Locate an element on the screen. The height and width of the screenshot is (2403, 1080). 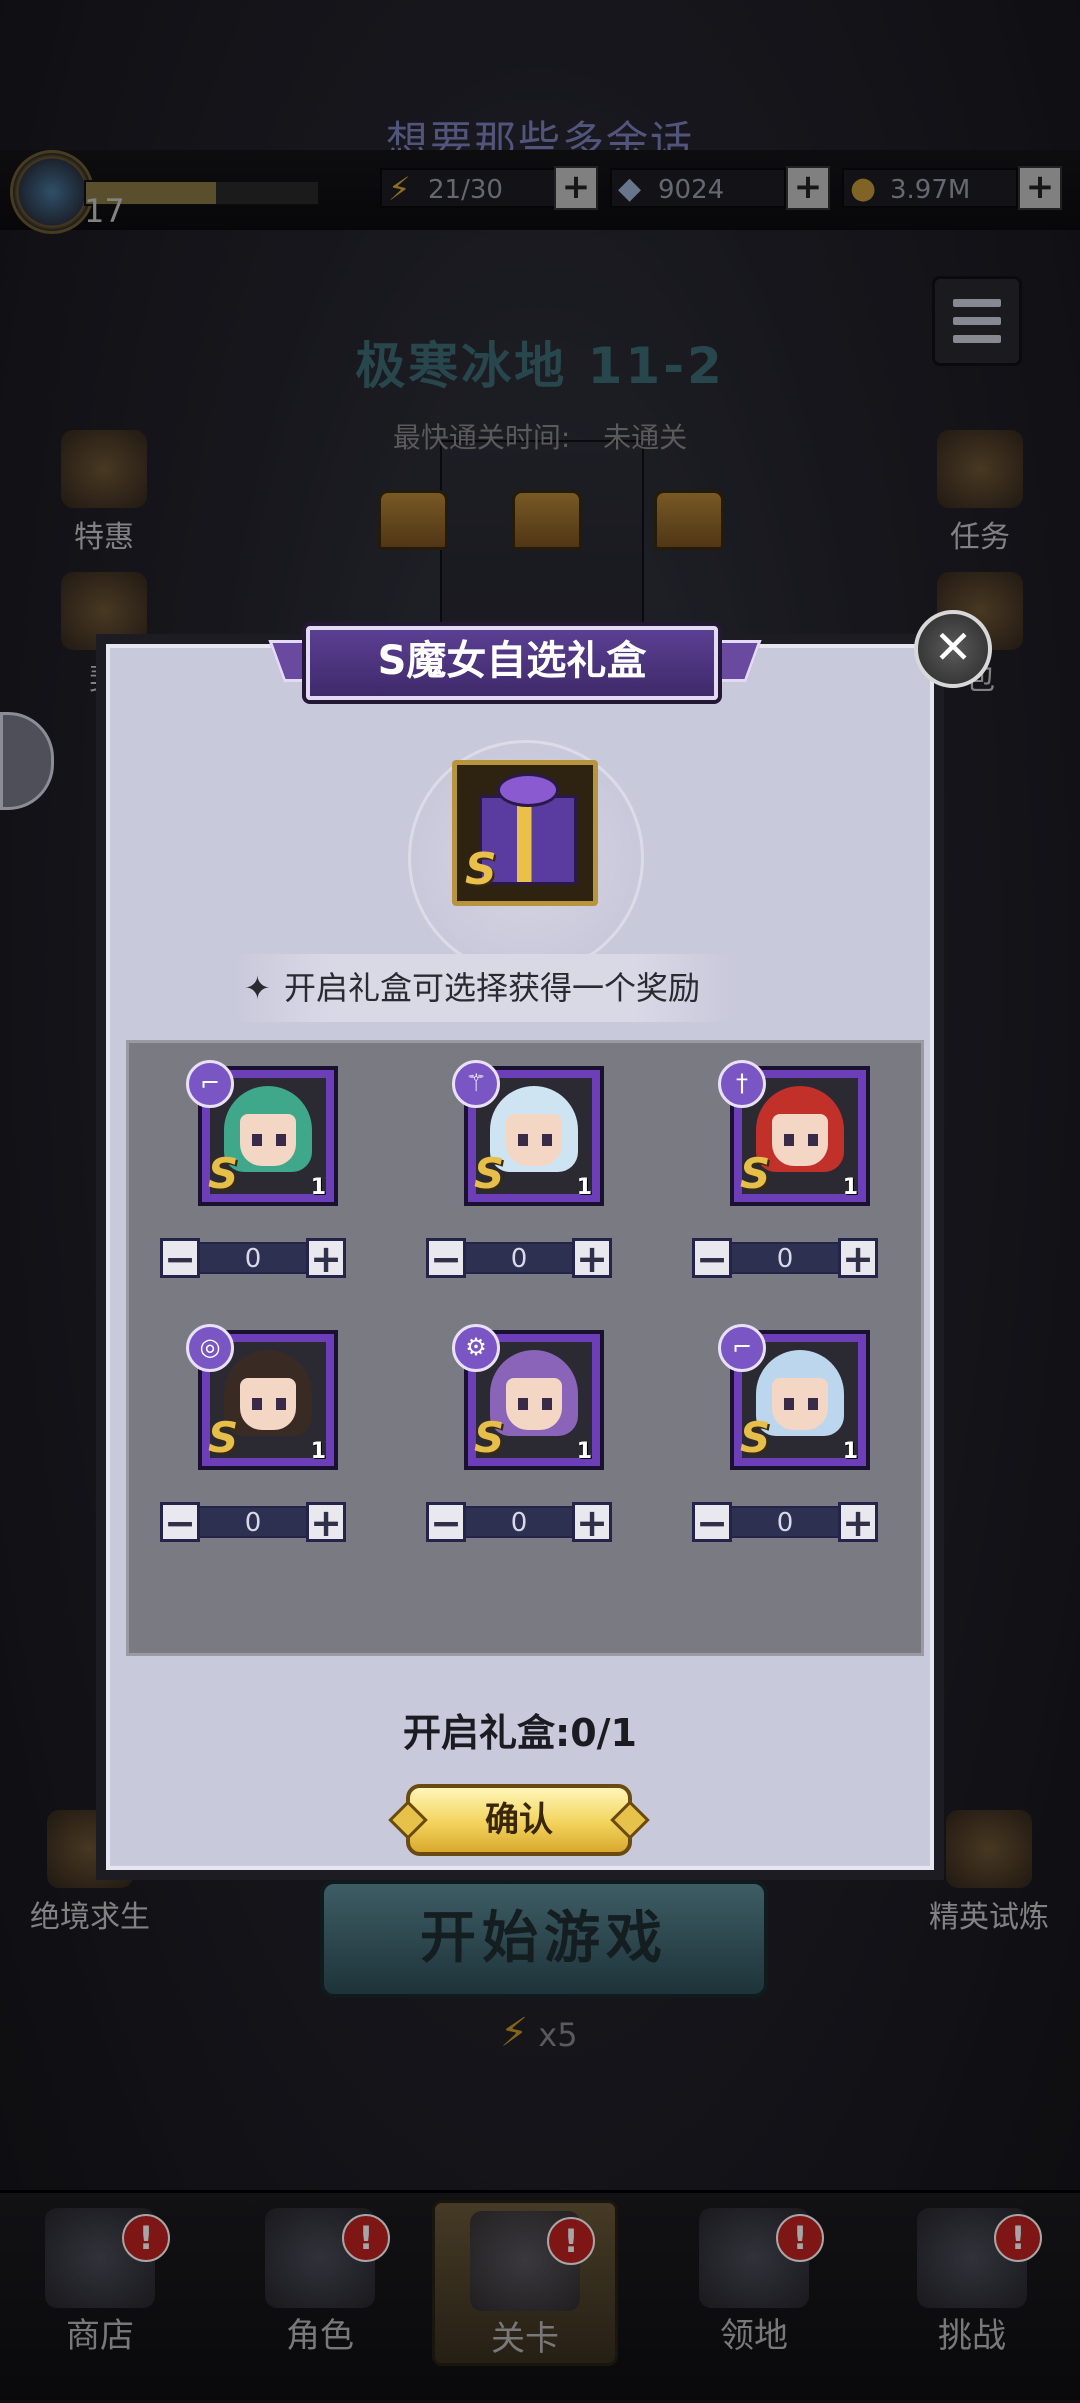
staff-icon: ⚚ is located at coordinates (476, 1084).